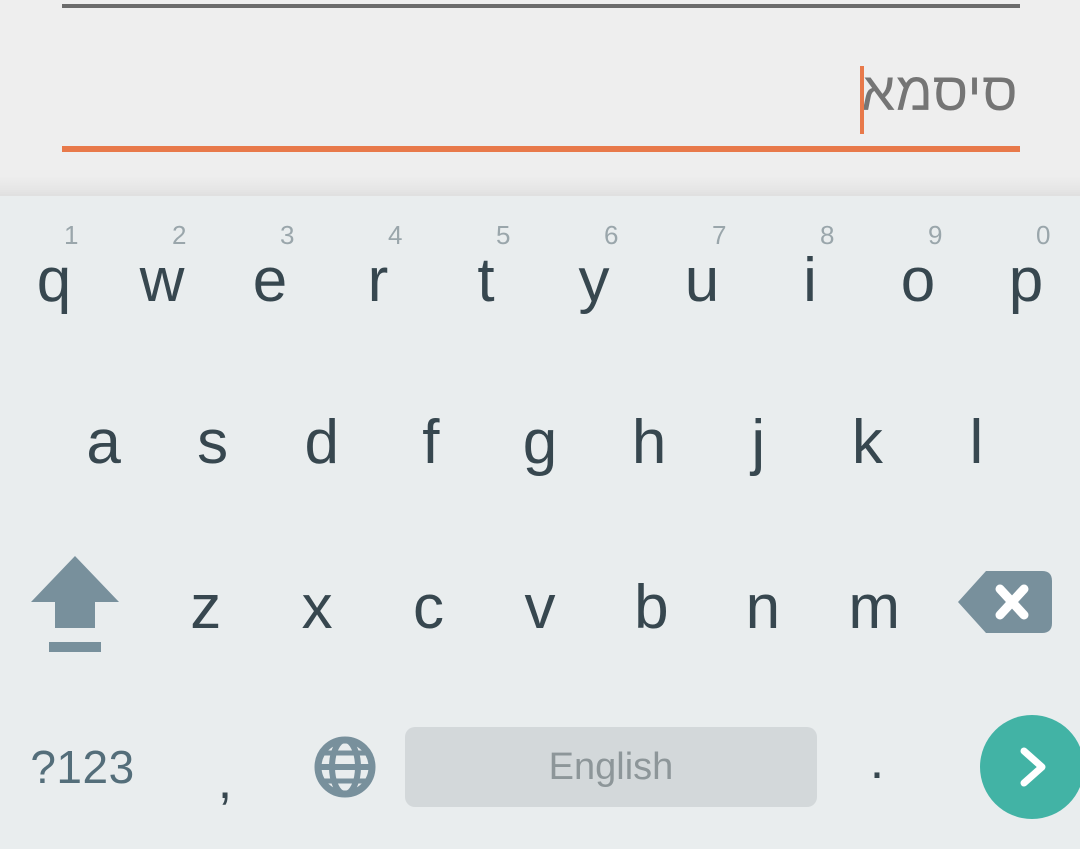 Image resolution: width=1080 pixels, height=849 pixels. What do you see at coordinates (976, 442) in the screenshot?
I see `key-l-label: l` at bounding box center [976, 442].